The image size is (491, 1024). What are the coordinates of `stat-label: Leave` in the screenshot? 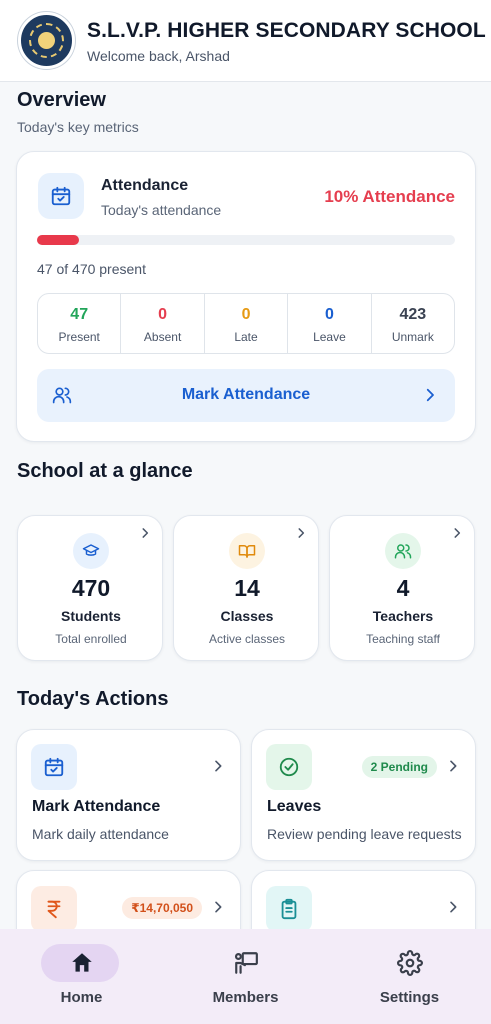 It's located at (329, 337).